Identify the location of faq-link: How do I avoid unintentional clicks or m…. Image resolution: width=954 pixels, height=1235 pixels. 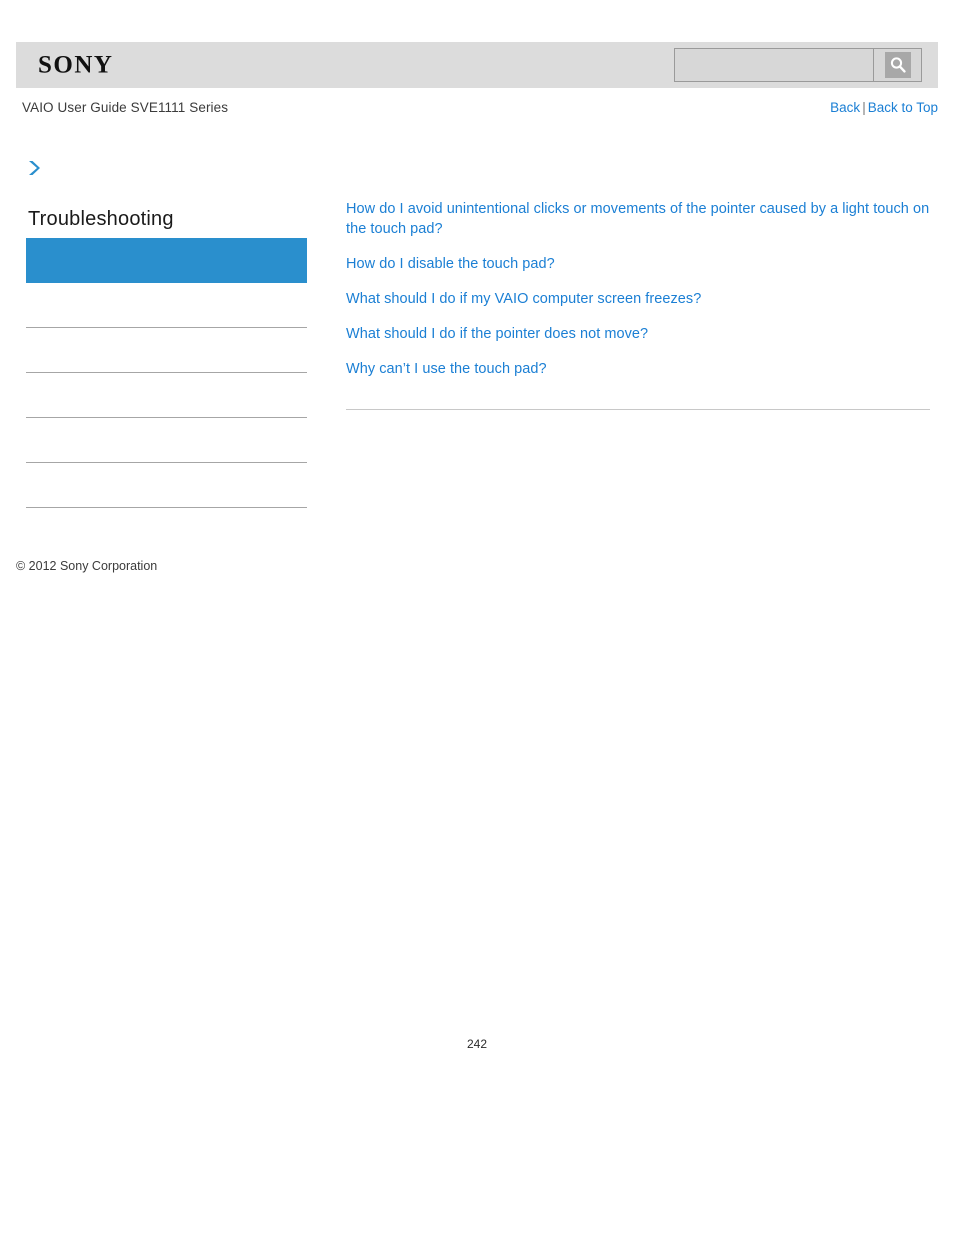
(638, 219).